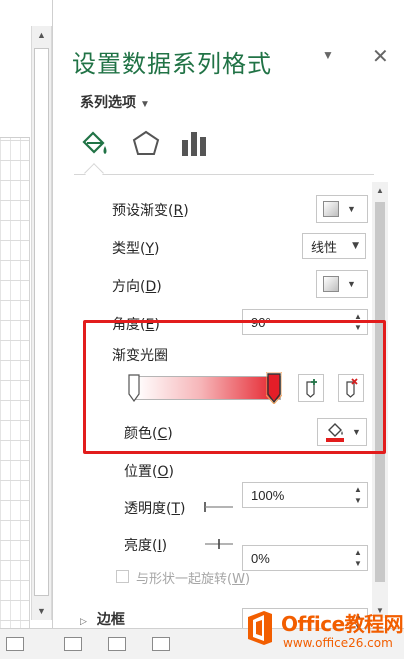  I want to click on fill-line-icon, so click(94, 144).